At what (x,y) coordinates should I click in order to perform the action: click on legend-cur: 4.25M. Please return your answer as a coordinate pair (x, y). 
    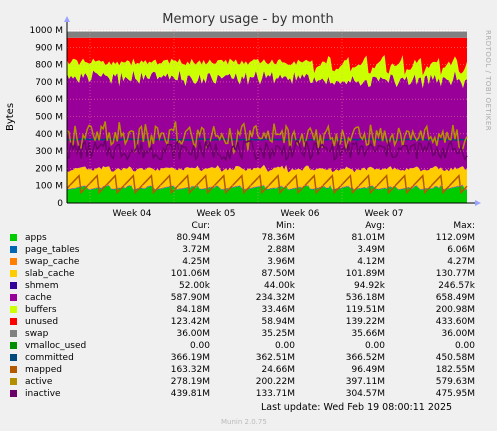
    Looking at the image, I should click on (196, 262).